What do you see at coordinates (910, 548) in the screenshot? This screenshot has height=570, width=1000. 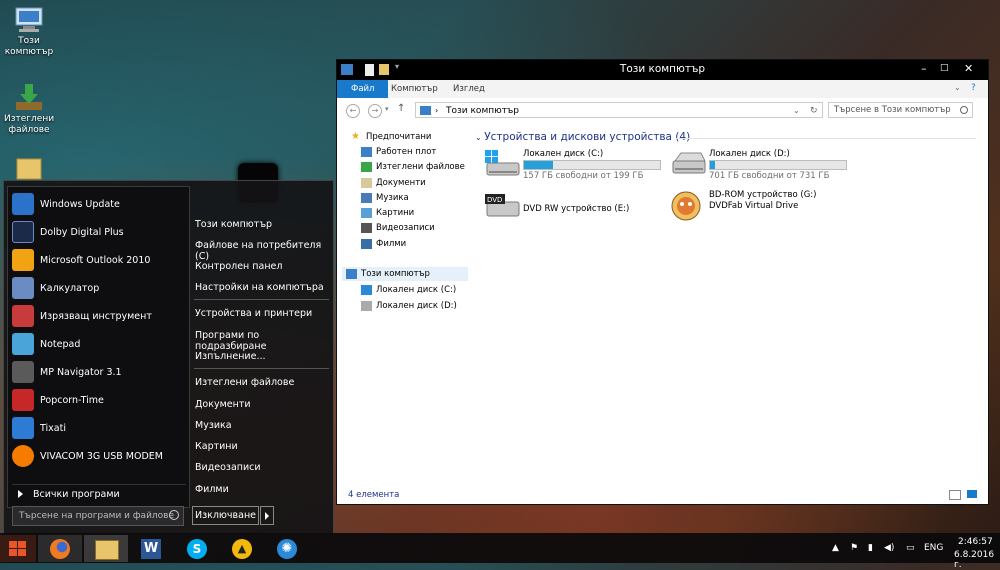 I see `battery-icon: ▭` at bounding box center [910, 548].